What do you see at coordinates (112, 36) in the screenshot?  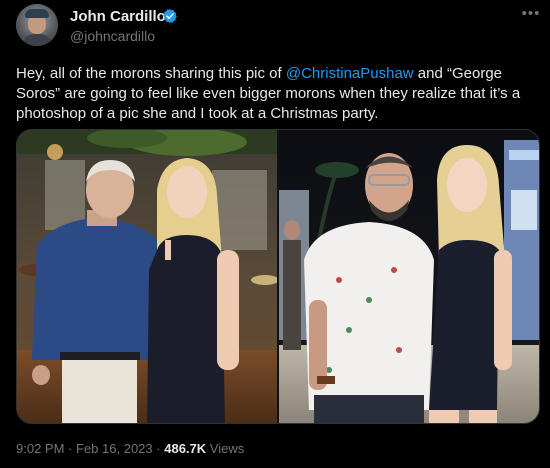 I see `author-handle: @johncardillo` at bounding box center [112, 36].